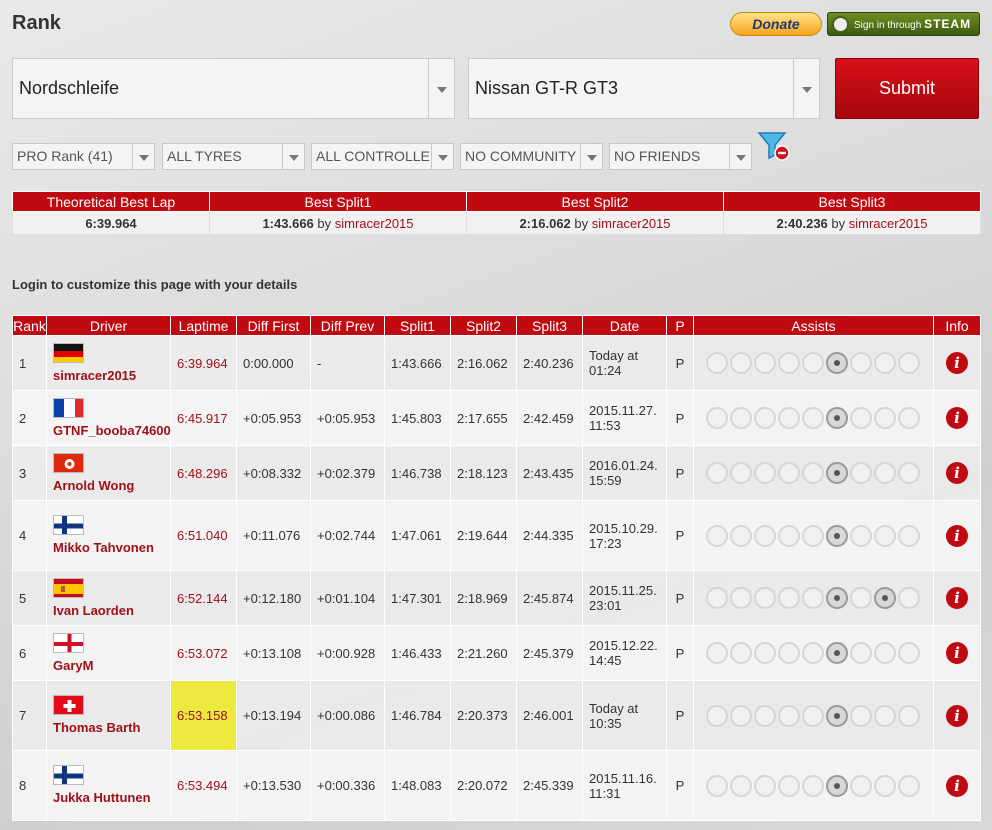  Describe the element at coordinates (417, 715) in the screenshot. I see `split1-cell: 1:46.784` at that location.